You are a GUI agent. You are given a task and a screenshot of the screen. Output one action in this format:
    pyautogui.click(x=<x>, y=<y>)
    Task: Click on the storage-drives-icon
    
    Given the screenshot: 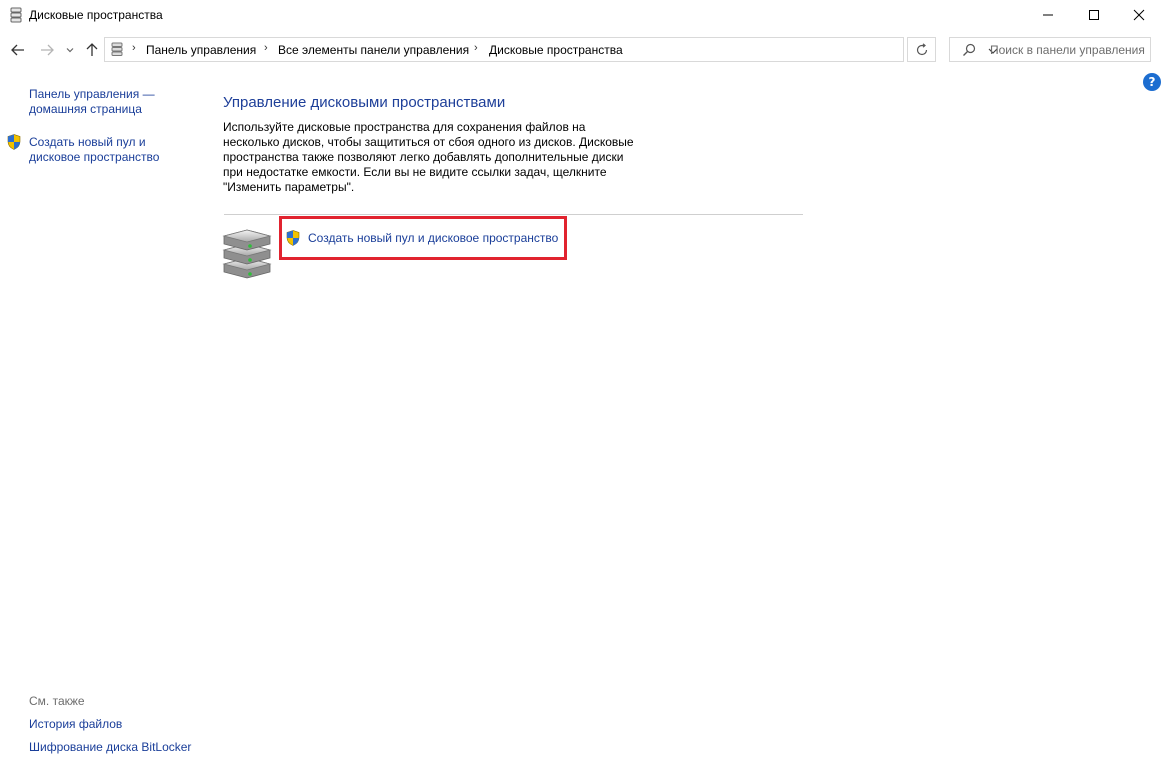 What is the action you would take?
    pyautogui.click(x=247, y=254)
    